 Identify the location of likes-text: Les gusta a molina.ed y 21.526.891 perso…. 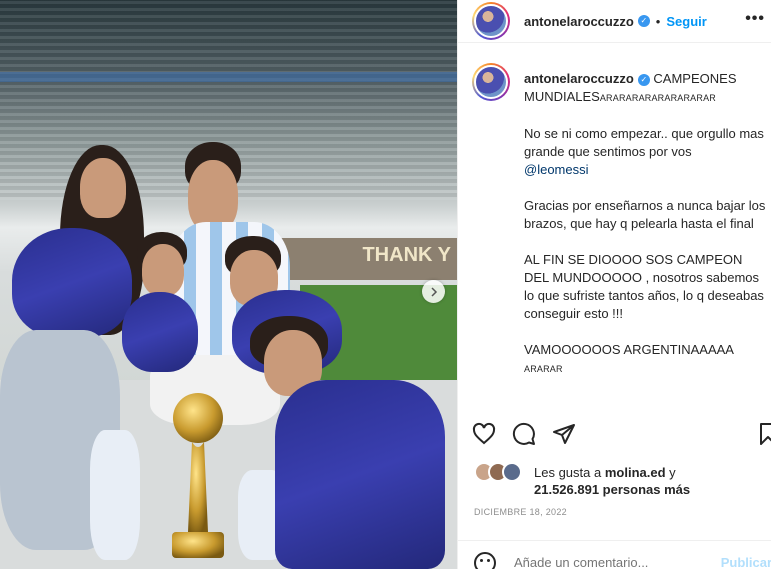
(612, 481).